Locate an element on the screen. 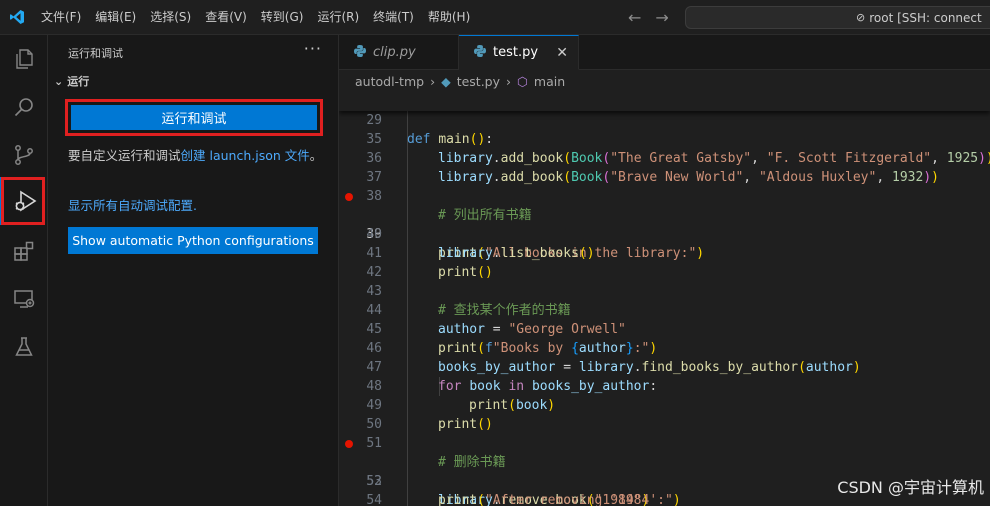 This screenshot has width=990, height=506. code-line: 42 is located at coordinates (664, 262).